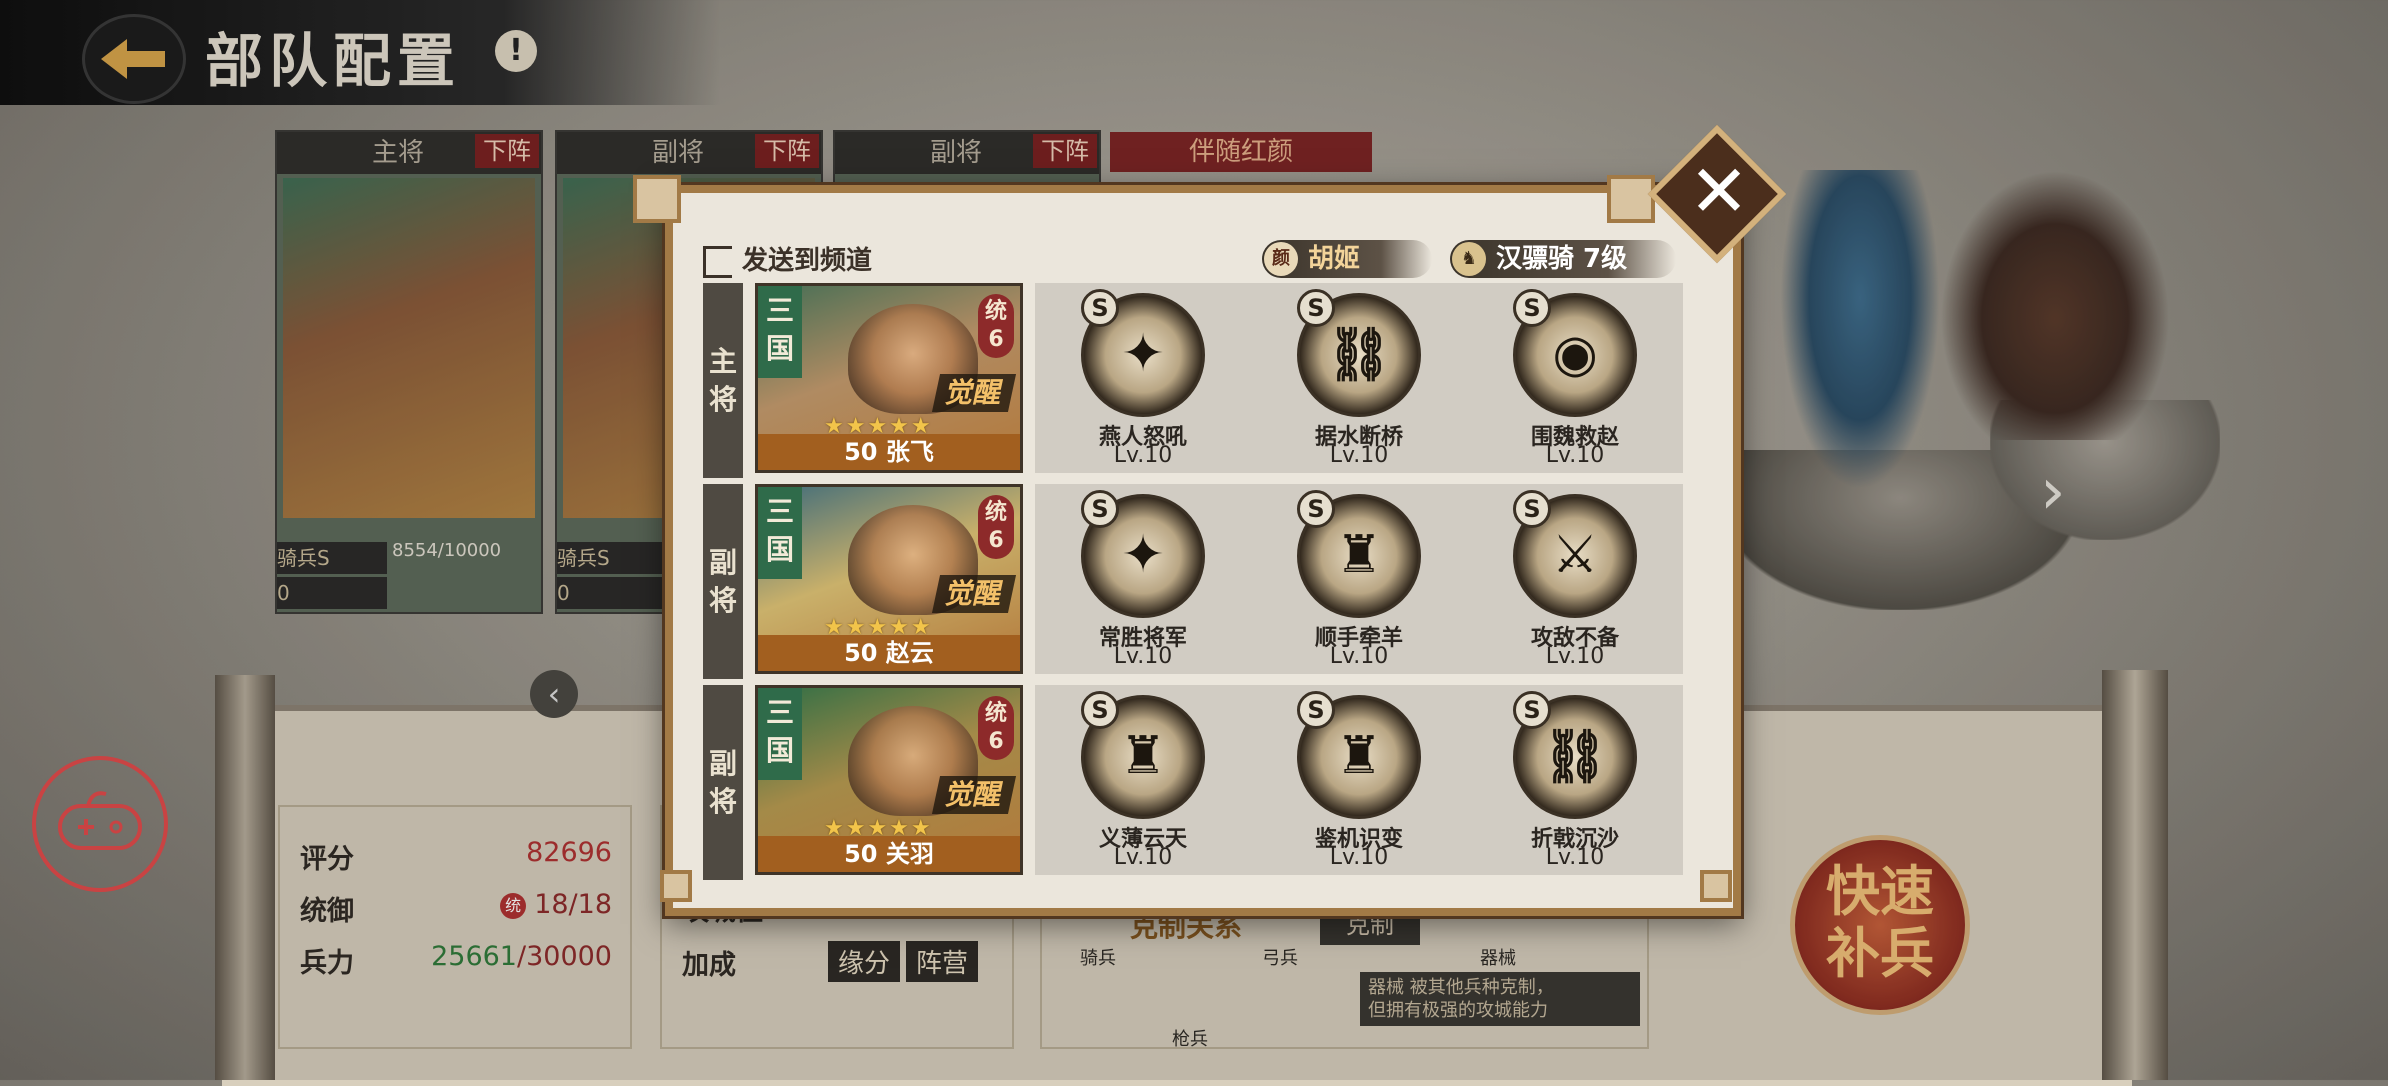  I want to click on skill-slot: ⛓ S 折戟沉沙 Lv.10, so click(1575, 780).